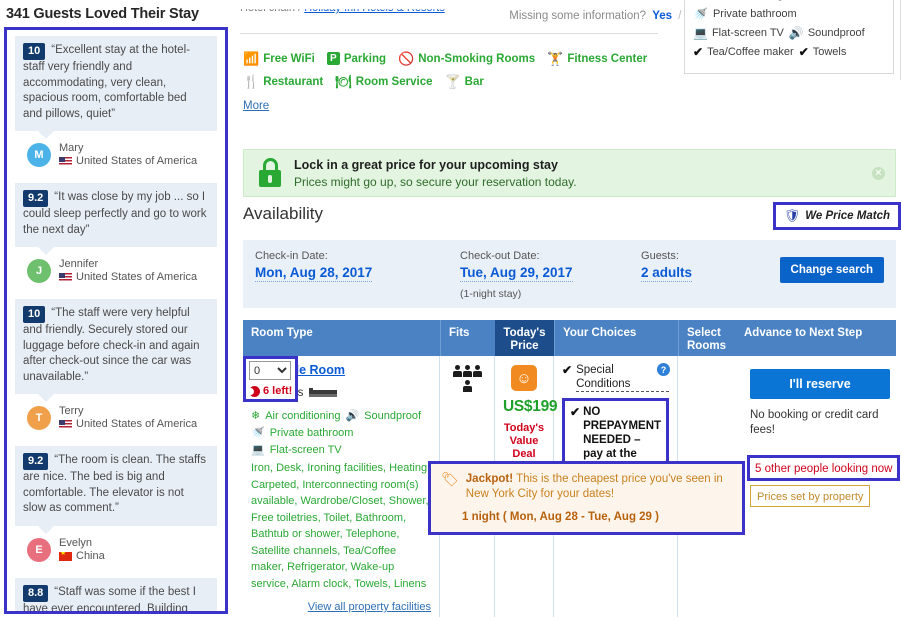 The image size is (901, 617). What do you see at coordinates (789, 1) in the screenshot?
I see `facility-line: ❄ Air conditioning` at bounding box center [789, 1].